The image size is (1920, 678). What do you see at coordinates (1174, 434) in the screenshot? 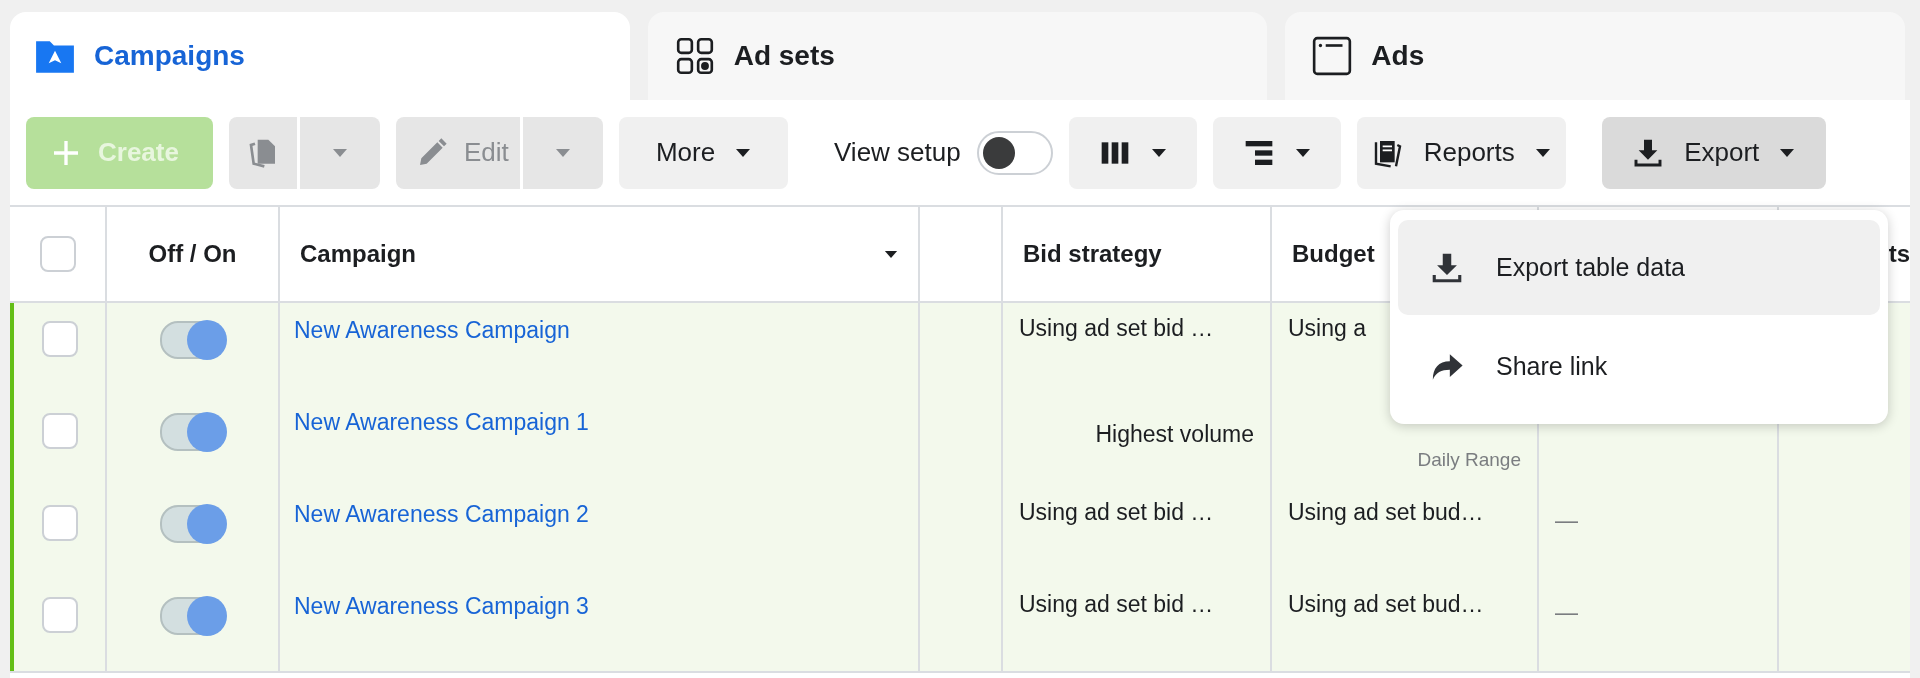
I see `table-cell: Highest volume` at bounding box center [1174, 434].